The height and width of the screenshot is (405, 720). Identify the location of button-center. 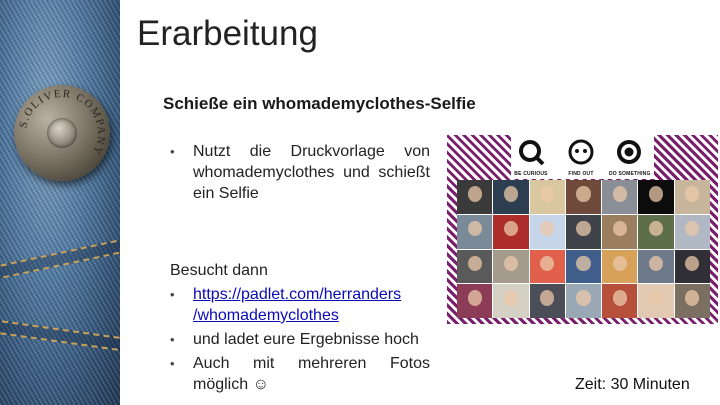
(62, 133).